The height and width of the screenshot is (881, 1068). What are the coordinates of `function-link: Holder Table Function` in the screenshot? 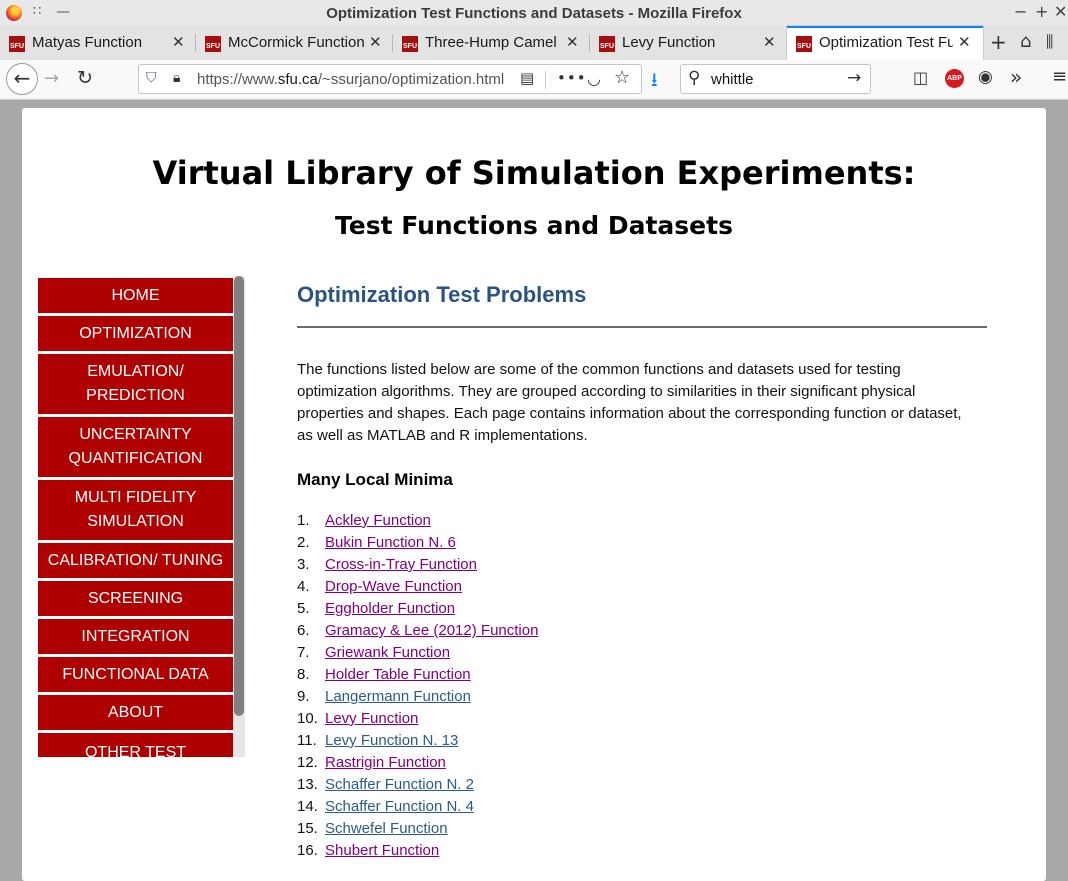 It's located at (398, 675).